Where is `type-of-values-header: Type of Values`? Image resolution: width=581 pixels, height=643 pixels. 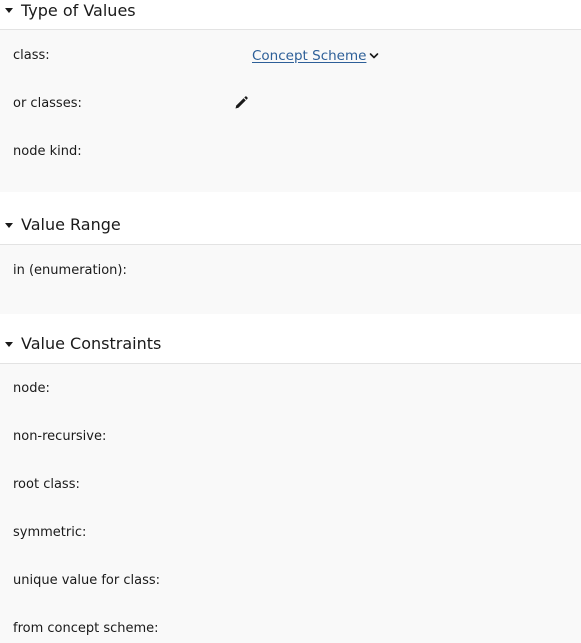 type-of-values-header: Type of Values is located at coordinates (290, 15).